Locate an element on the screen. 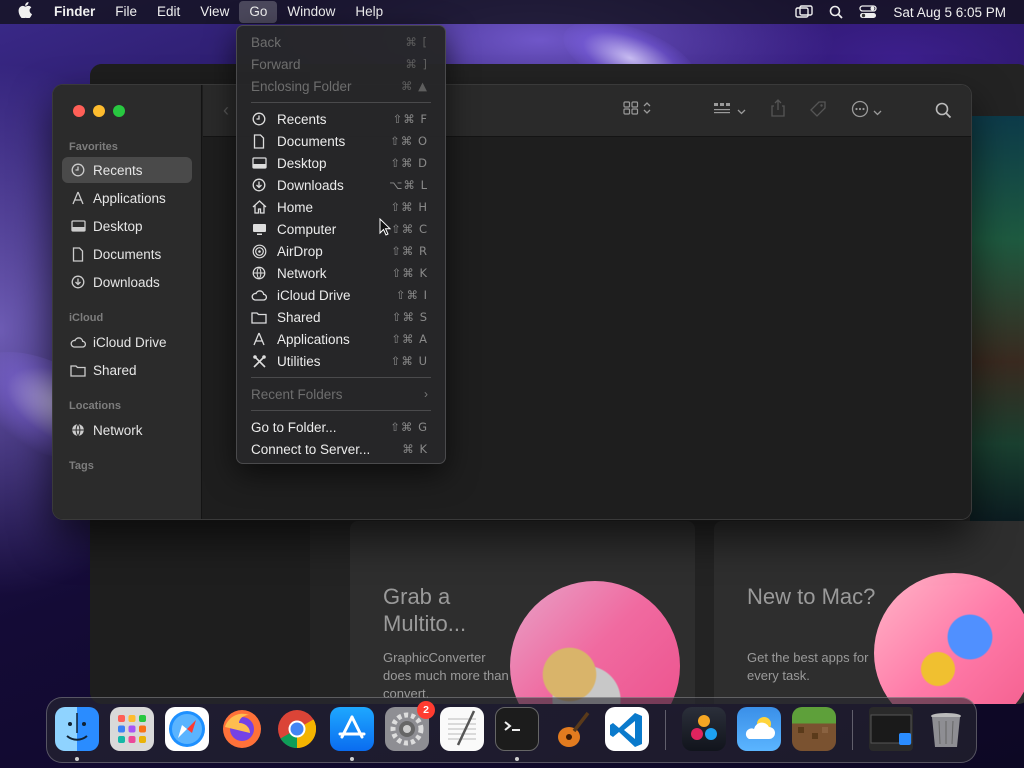 The image size is (1024, 768). ellipsis-circle-icon is located at coordinates (860, 111).